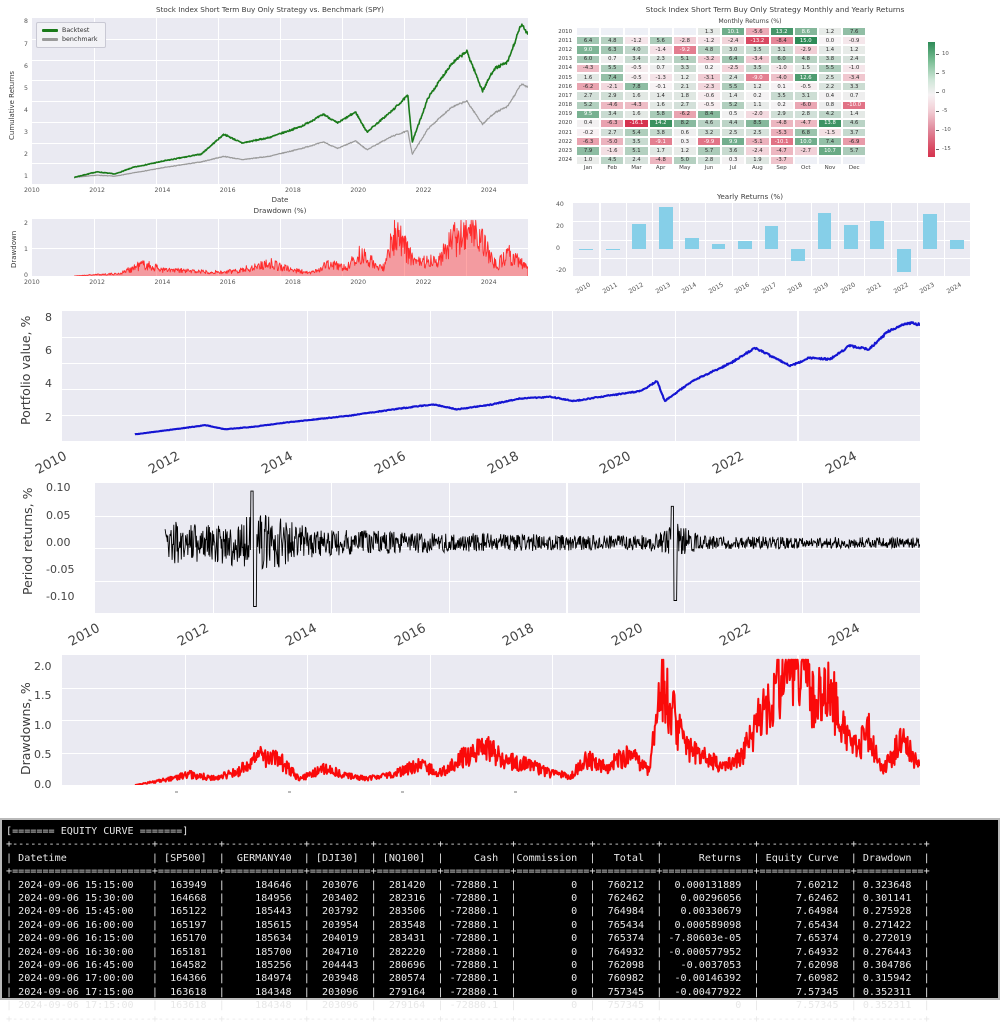 This screenshot has width=1000, height=1026. Describe the element at coordinates (25, 370) in the screenshot. I see `portfolio-value-ylabel: Portfolio value, %` at that location.